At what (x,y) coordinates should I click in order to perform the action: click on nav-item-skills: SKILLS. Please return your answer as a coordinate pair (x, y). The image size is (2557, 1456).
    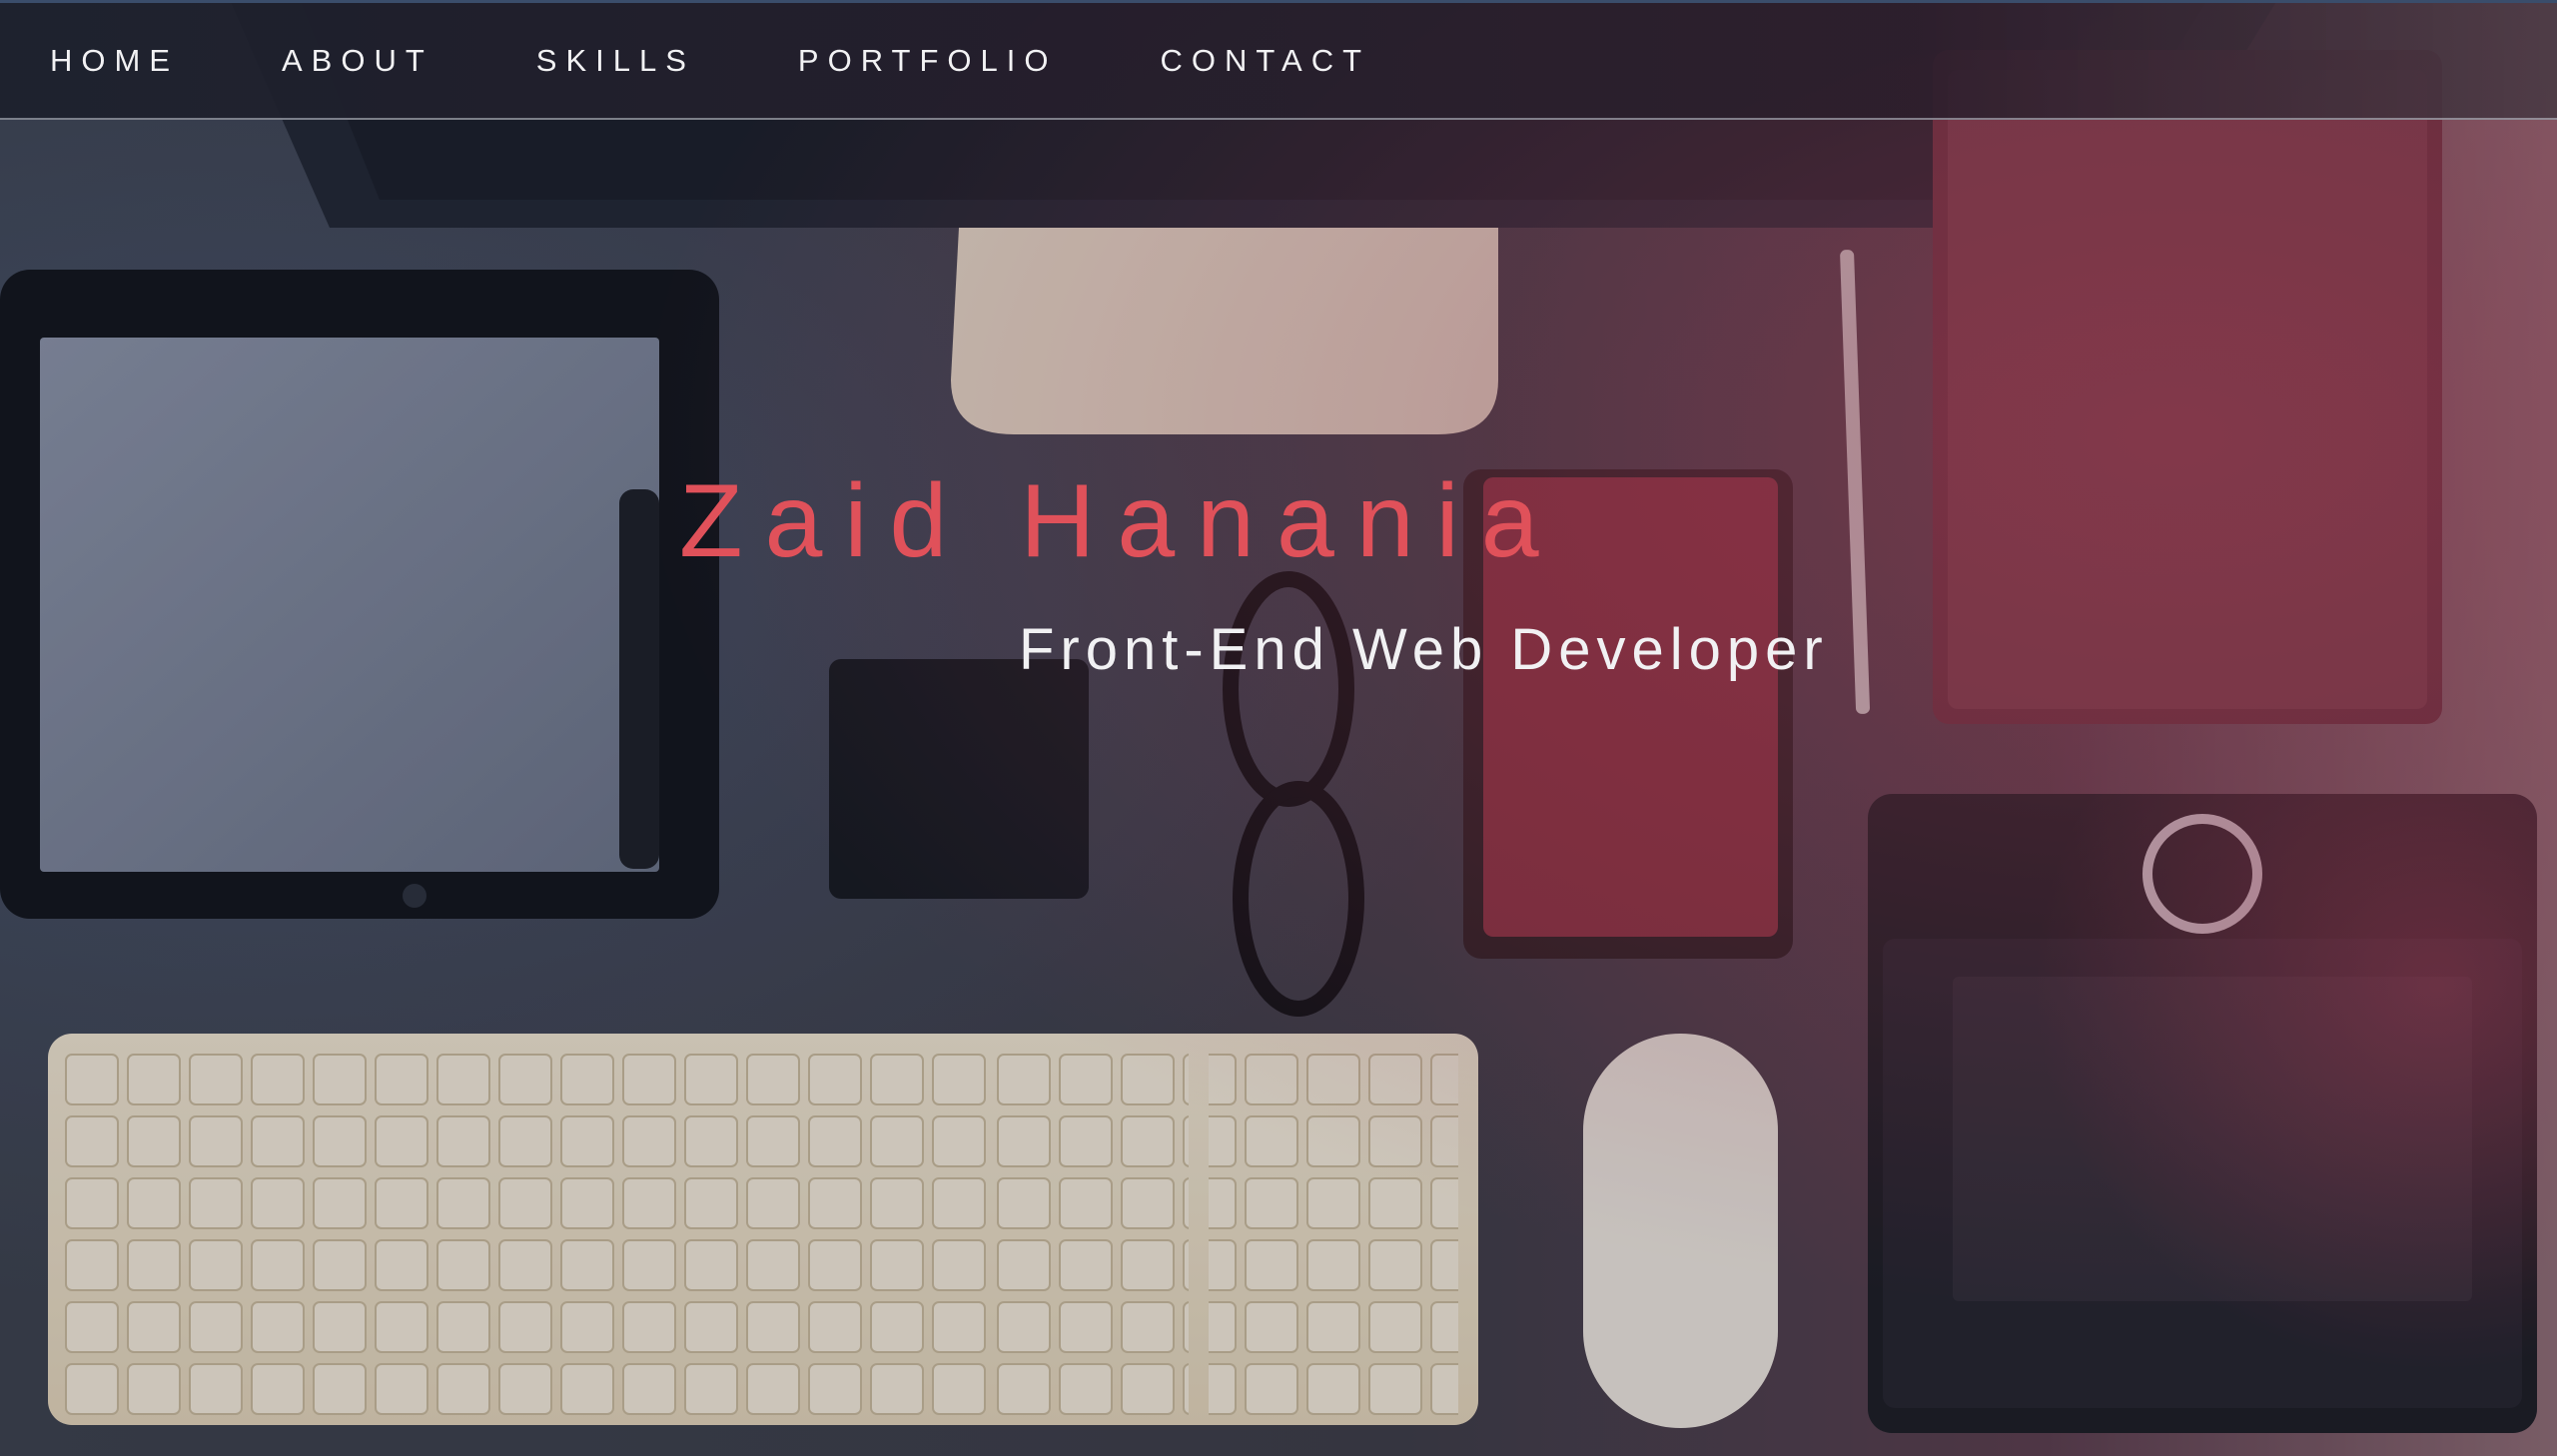
    Looking at the image, I should click on (615, 61).